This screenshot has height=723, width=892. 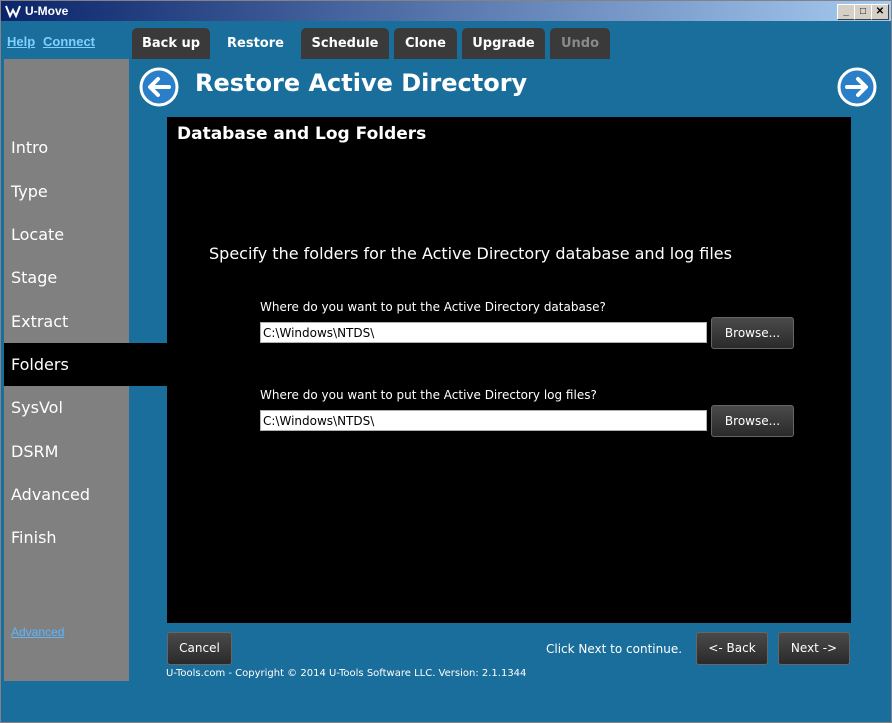 What do you see at coordinates (47, 11) in the screenshot?
I see `window-title: U-Move` at bounding box center [47, 11].